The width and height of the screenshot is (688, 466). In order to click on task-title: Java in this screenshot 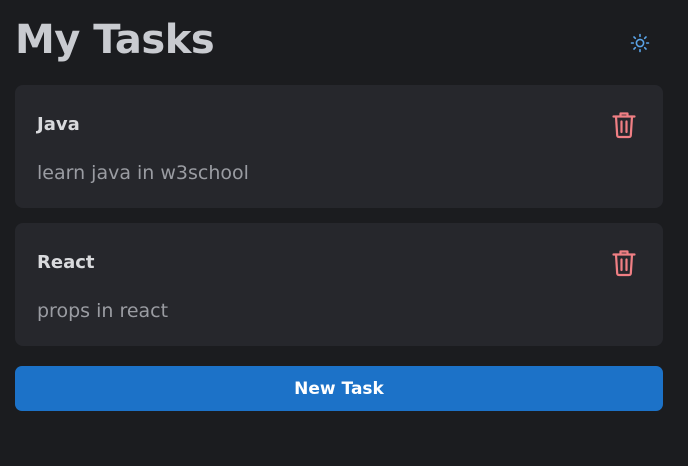, I will do `click(58, 124)`.